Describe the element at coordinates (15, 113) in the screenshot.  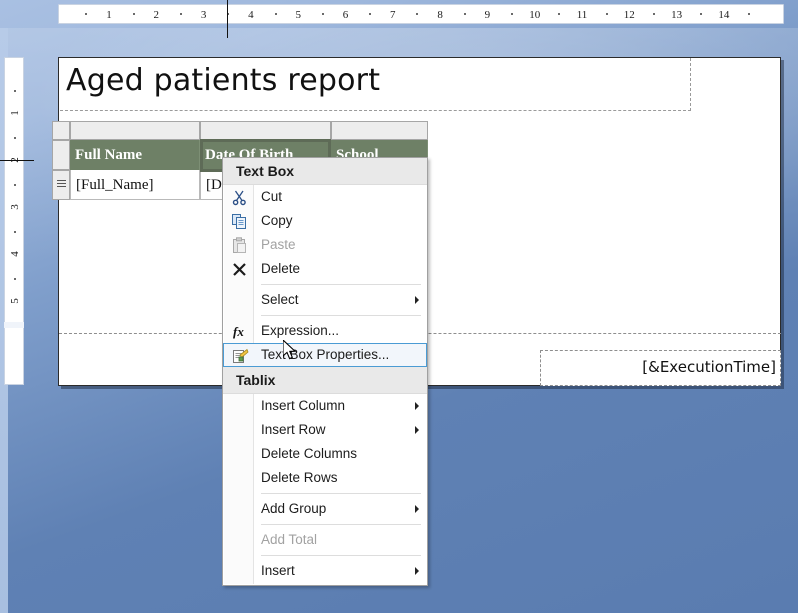
I see `v-ruler-tick-1: 1` at that location.